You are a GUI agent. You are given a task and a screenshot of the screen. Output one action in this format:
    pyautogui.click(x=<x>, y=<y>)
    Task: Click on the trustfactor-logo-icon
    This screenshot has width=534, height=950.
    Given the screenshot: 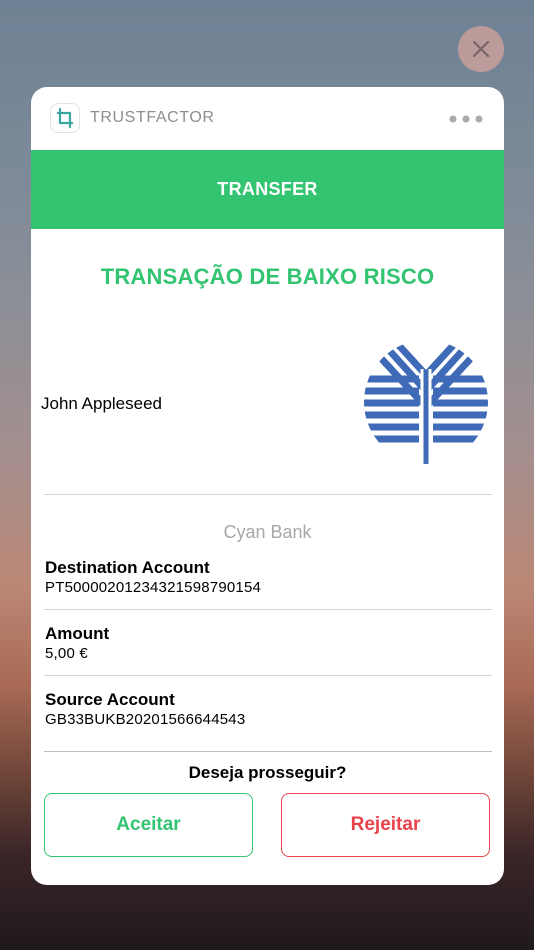 What is the action you would take?
    pyautogui.click(x=65, y=118)
    